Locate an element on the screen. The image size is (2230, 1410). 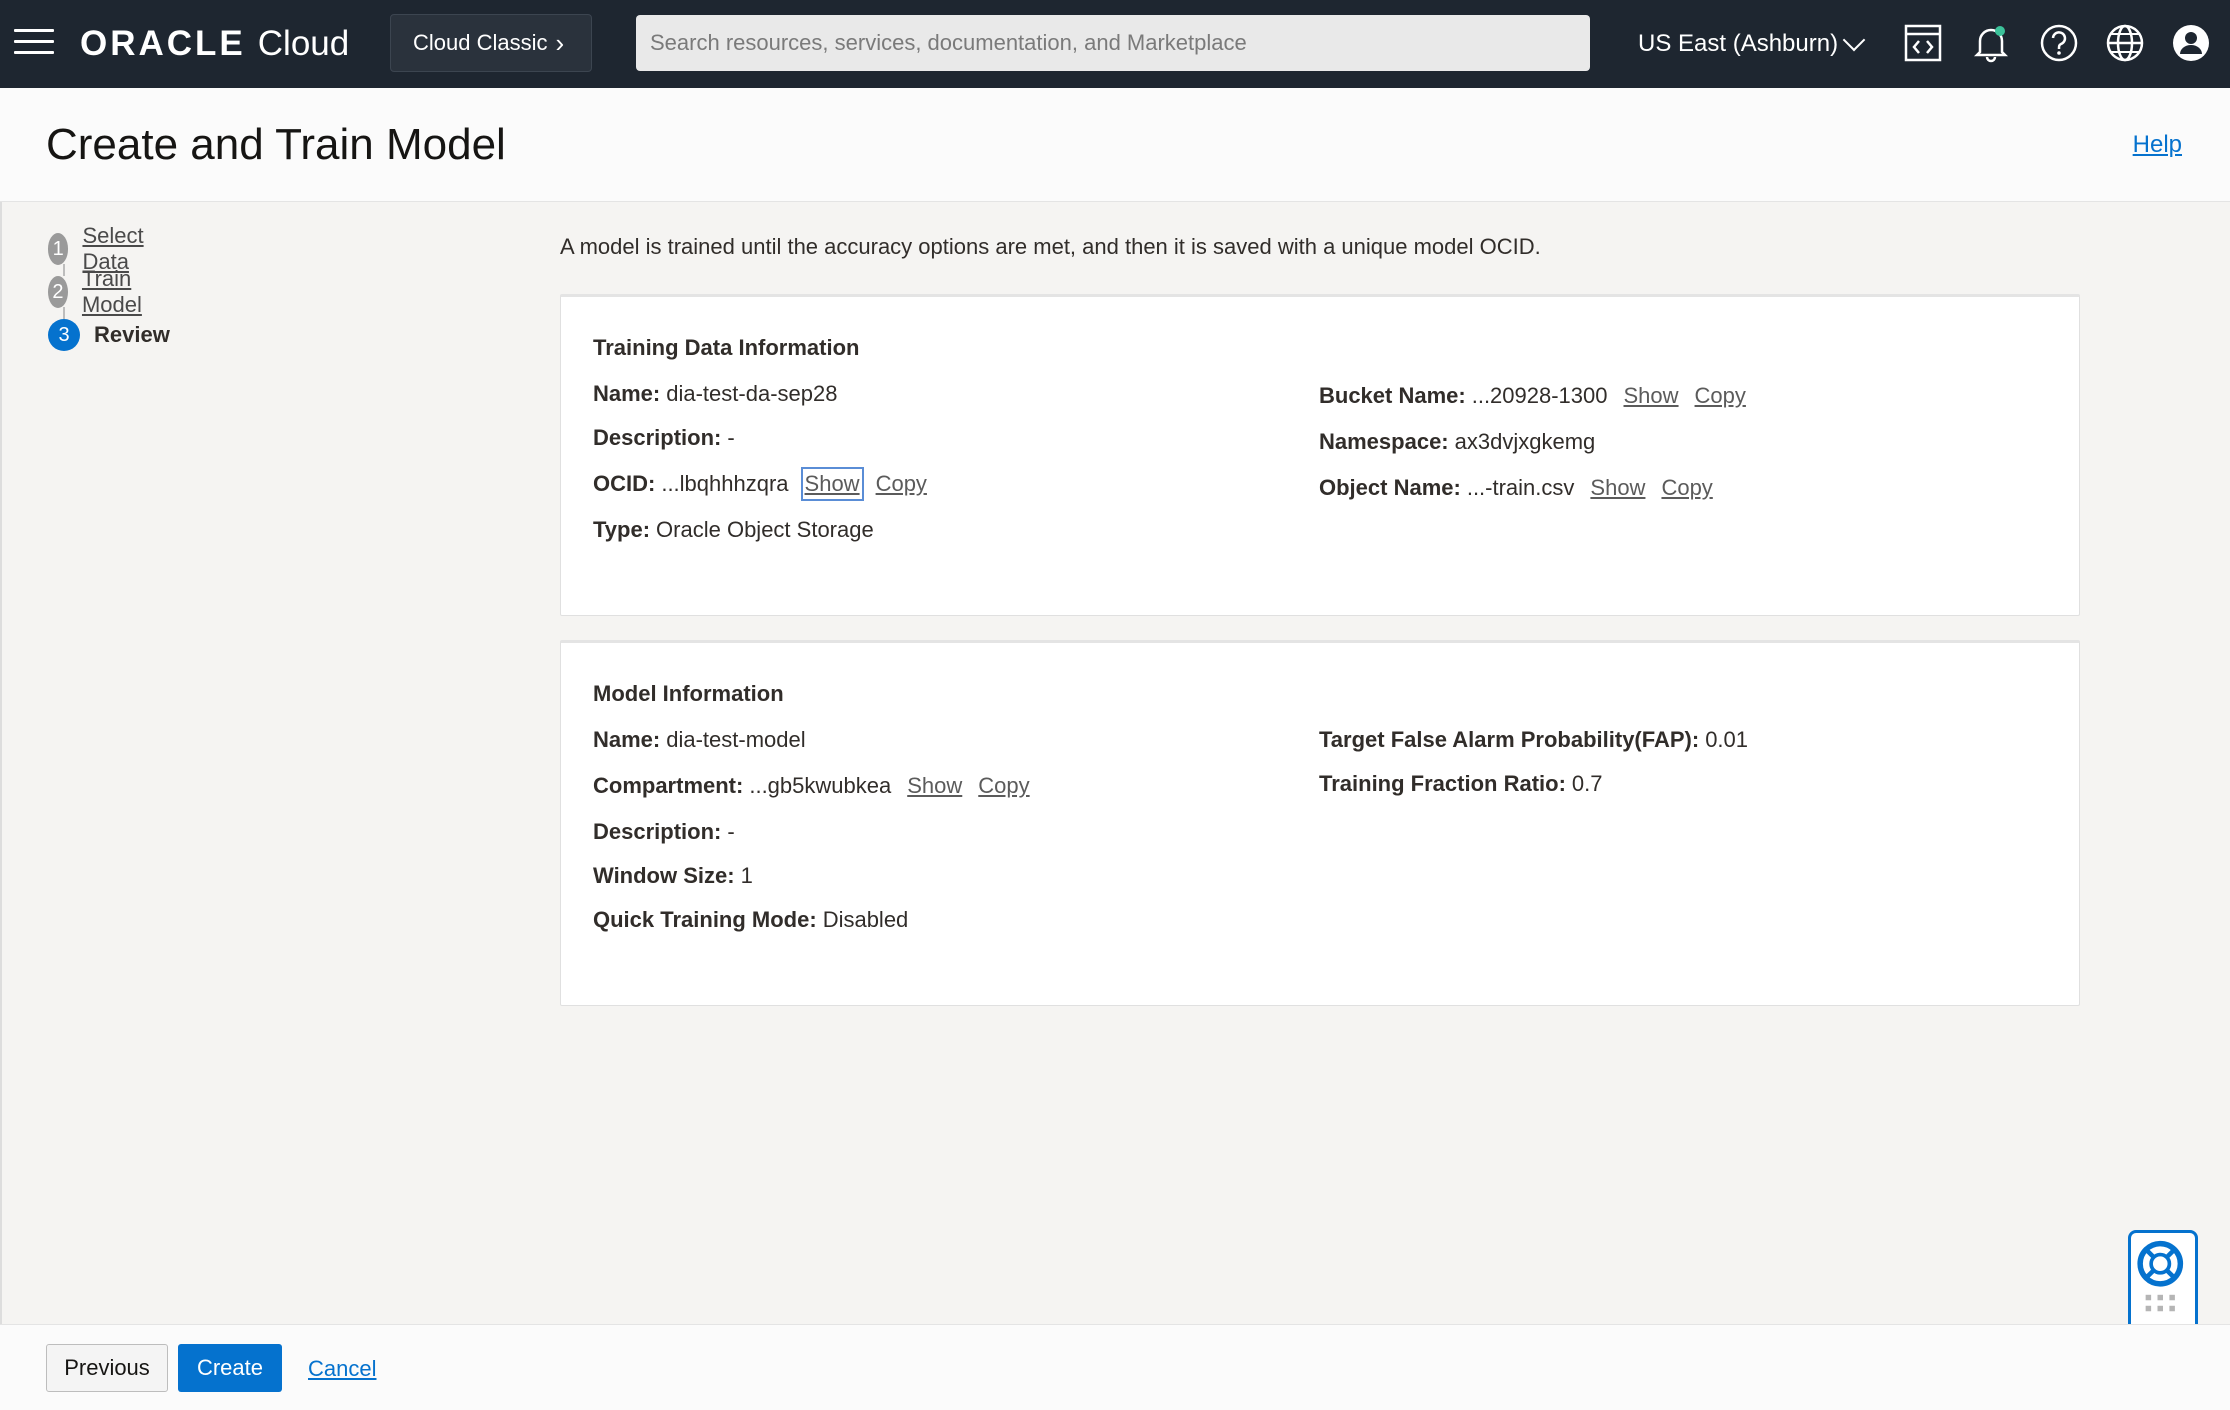
step-number: 2 is located at coordinates (58, 292).